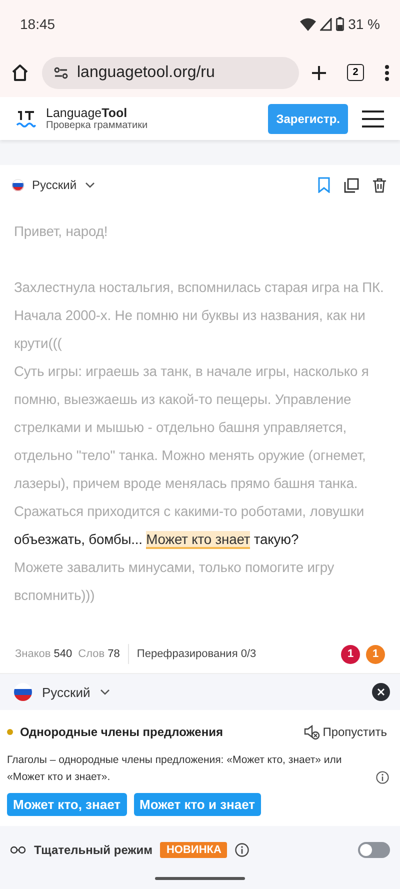 The width and height of the screenshot is (400, 889). What do you see at coordinates (196, 654) in the screenshot?
I see `rephrase-count: Перефразирования 0/3` at bounding box center [196, 654].